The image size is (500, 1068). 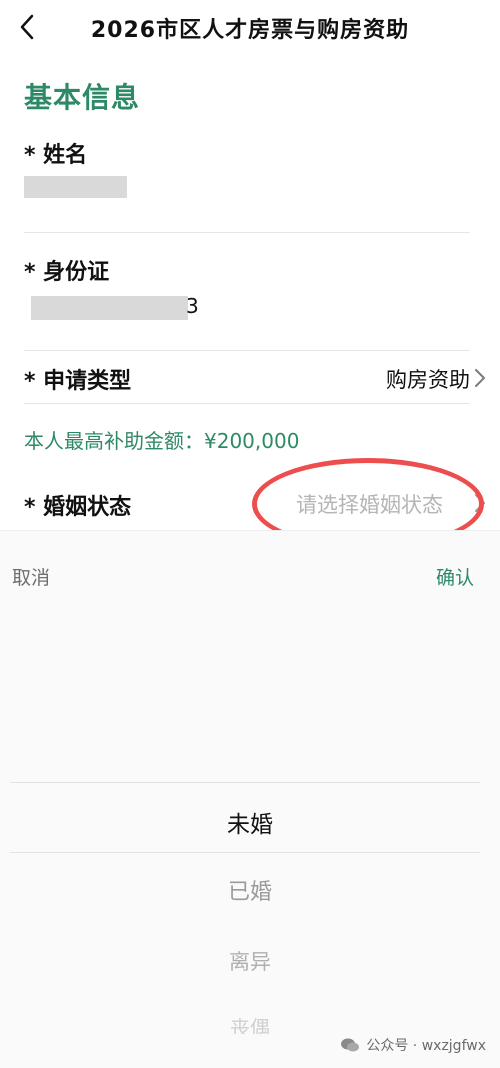 What do you see at coordinates (78, 507) in the screenshot?
I see `marital-status-label: * 婚姻状态` at bounding box center [78, 507].